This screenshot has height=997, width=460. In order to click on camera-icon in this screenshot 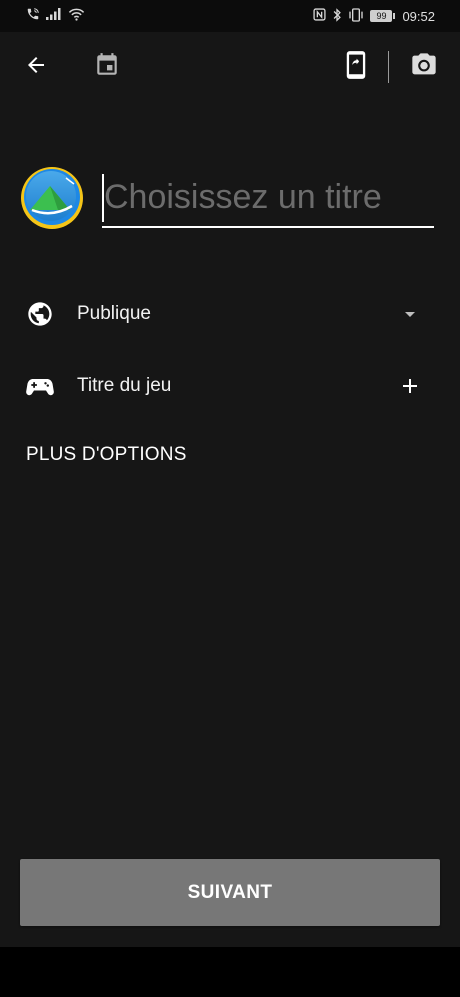, I will do `click(424, 67)`.